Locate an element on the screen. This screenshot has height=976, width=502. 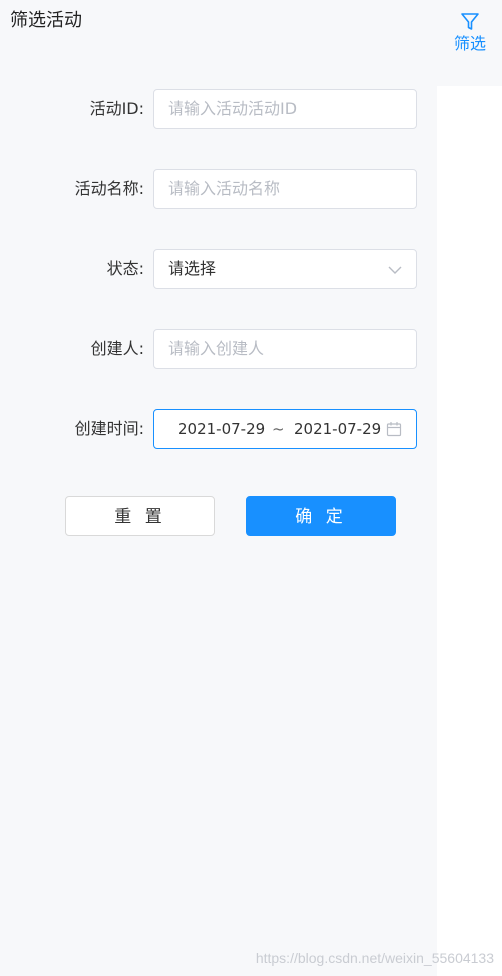
activity-name-label: 活动名称: is located at coordinates (109, 188).